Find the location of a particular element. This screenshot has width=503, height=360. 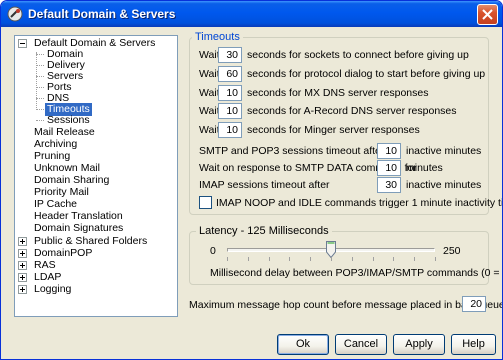

a-record-dns-timeout-input: 10 is located at coordinates (230, 111).